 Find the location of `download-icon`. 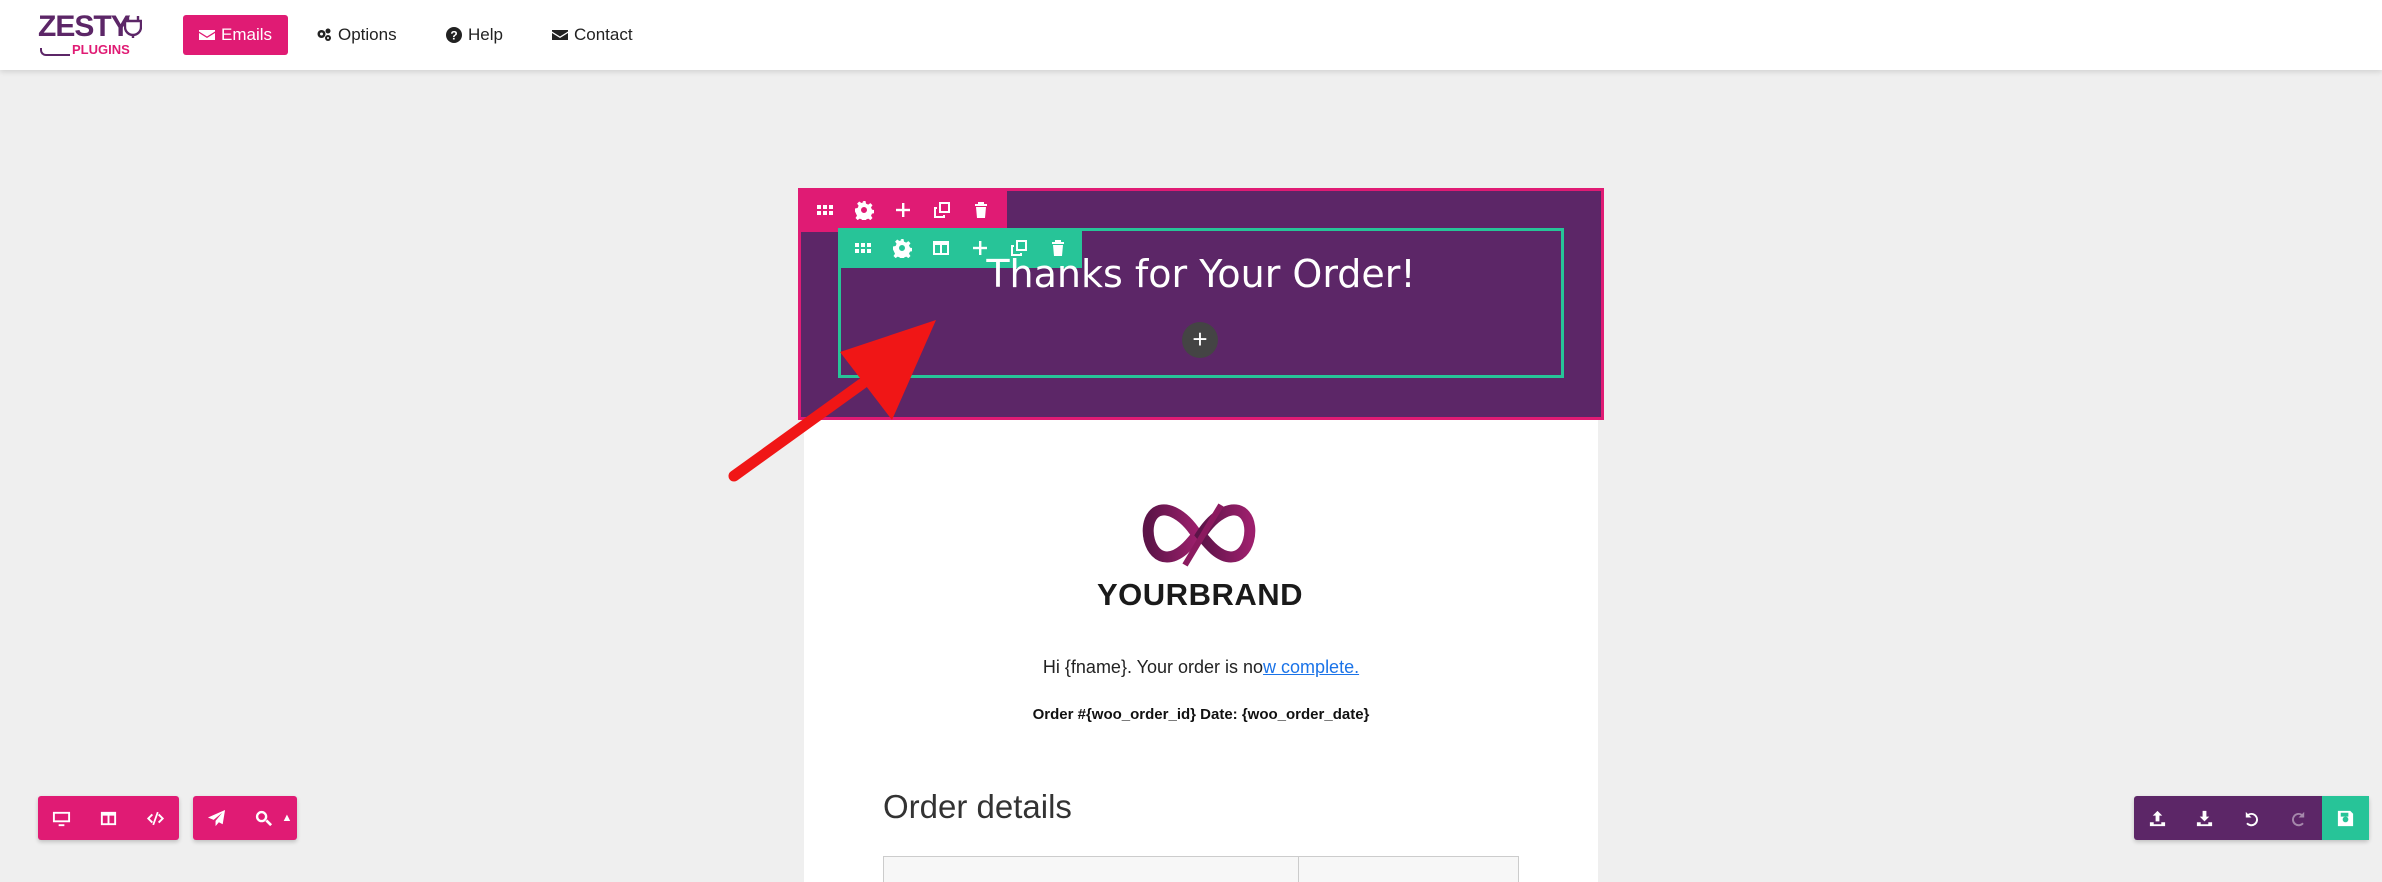

download-icon is located at coordinates (2204, 818).